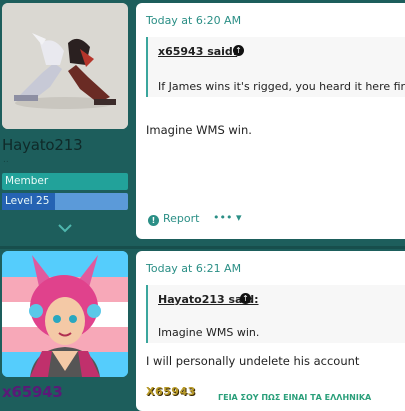  What do you see at coordinates (28, 201) in the screenshot?
I see `level-badge-label: Level 25` at bounding box center [28, 201].